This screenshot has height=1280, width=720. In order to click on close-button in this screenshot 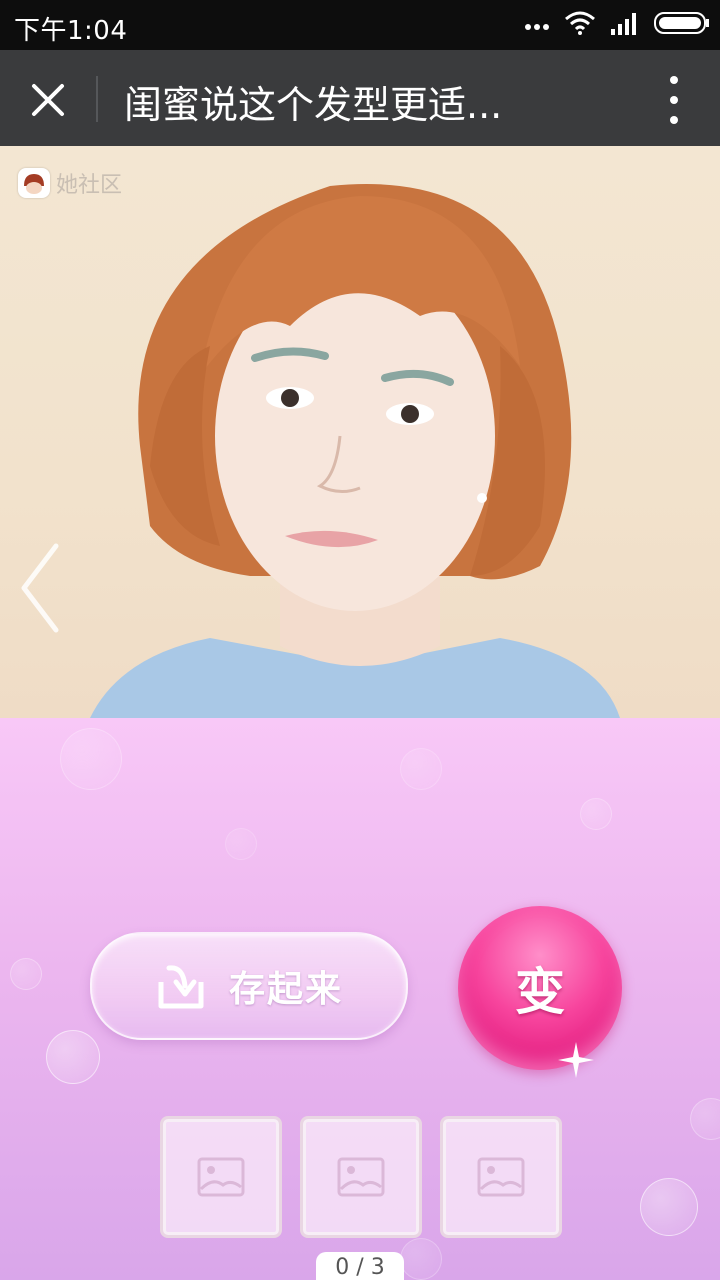, I will do `click(48, 100)`.